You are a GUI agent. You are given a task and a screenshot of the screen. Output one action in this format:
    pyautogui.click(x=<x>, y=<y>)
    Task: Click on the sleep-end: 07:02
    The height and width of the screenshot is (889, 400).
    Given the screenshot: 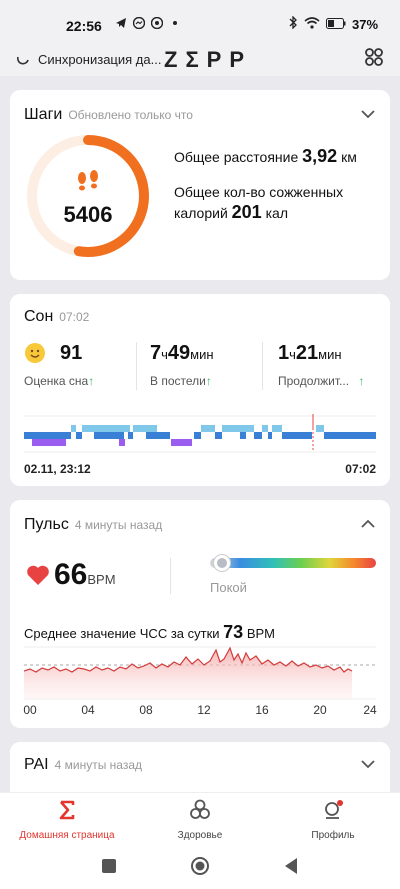 What is the action you would take?
    pyautogui.click(x=360, y=469)
    